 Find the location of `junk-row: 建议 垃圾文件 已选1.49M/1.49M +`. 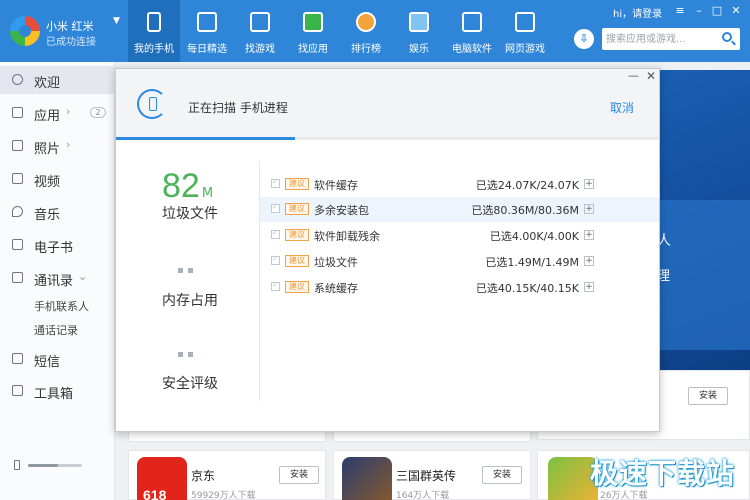

junk-row: 建议 垃圾文件 已选1.49M/1.49M + is located at coordinates (459, 261).